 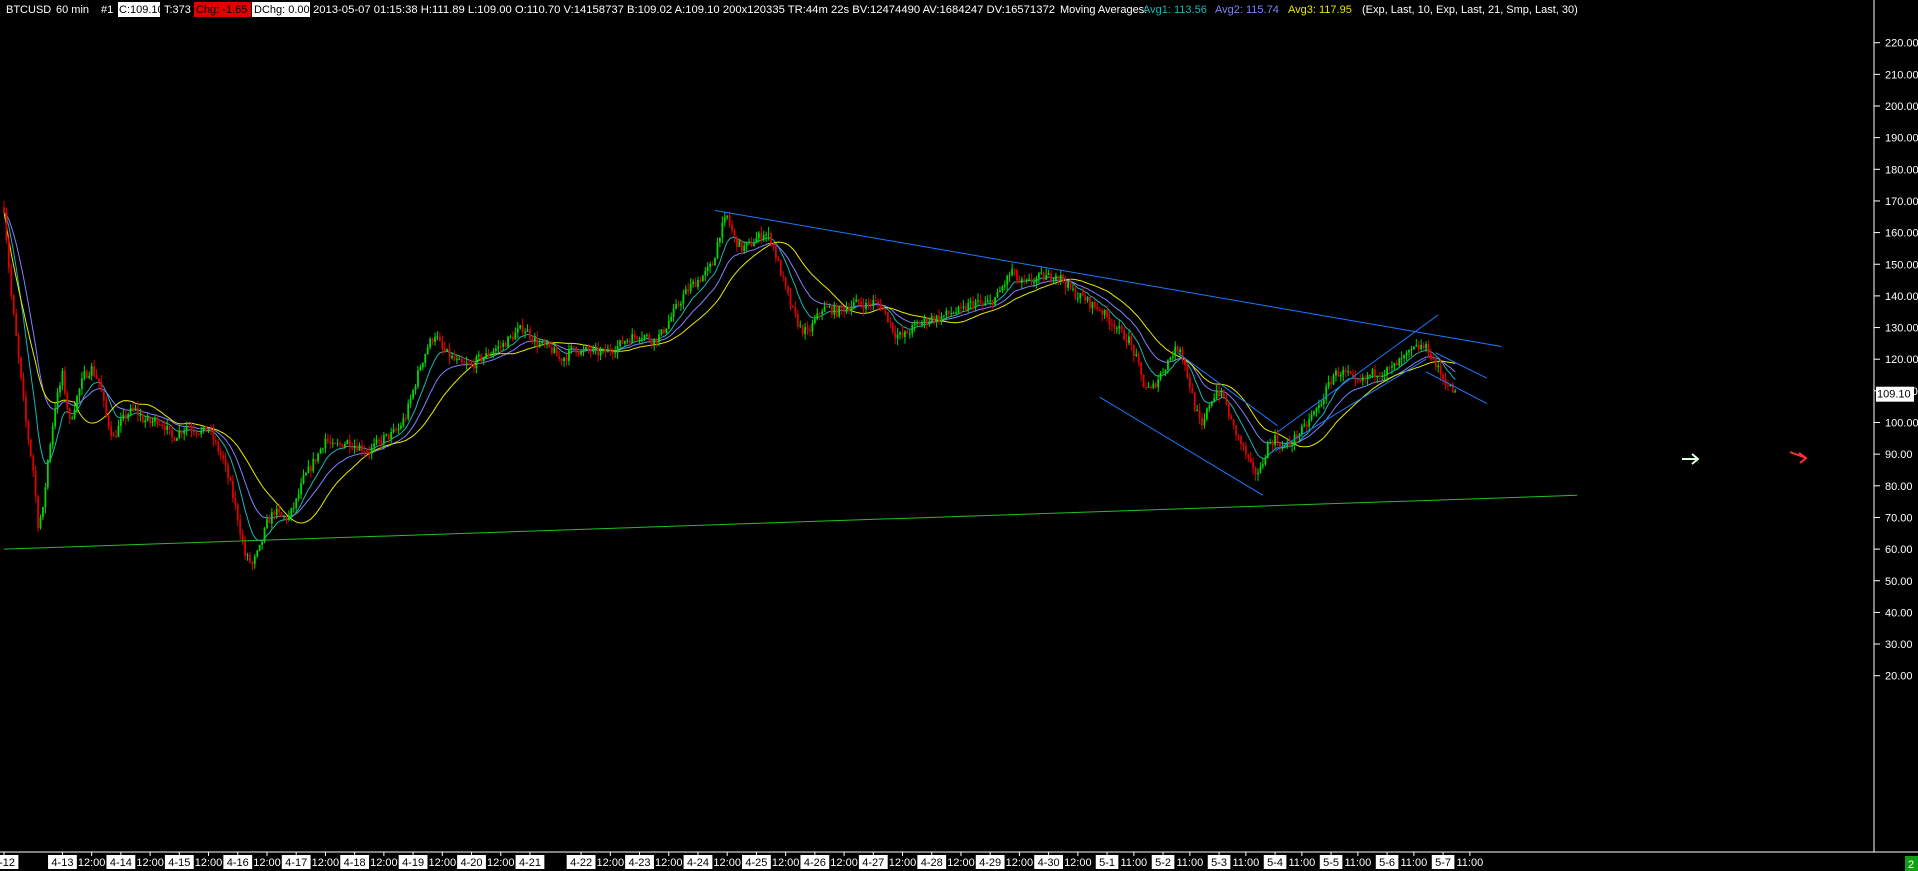 What do you see at coordinates (62, 863) in the screenshot?
I see `x-tick-label: 4-13` at bounding box center [62, 863].